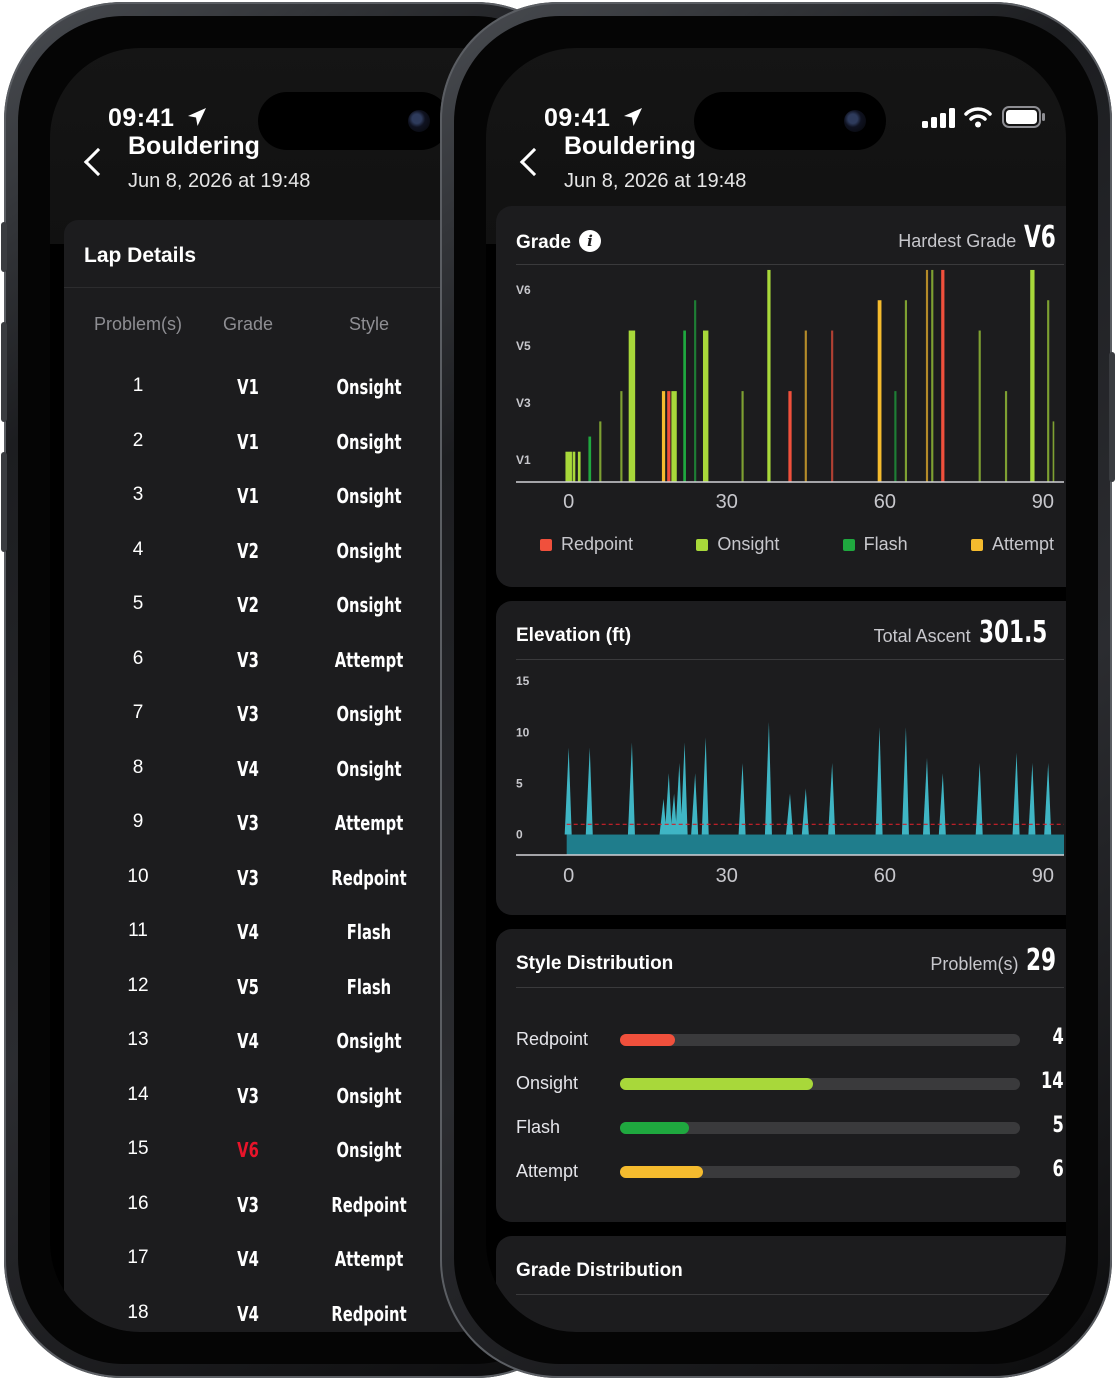 The width and height of the screenshot is (1116, 1380). What do you see at coordinates (138, 385) in the screenshot?
I see `problem-number: 1` at bounding box center [138, 385].